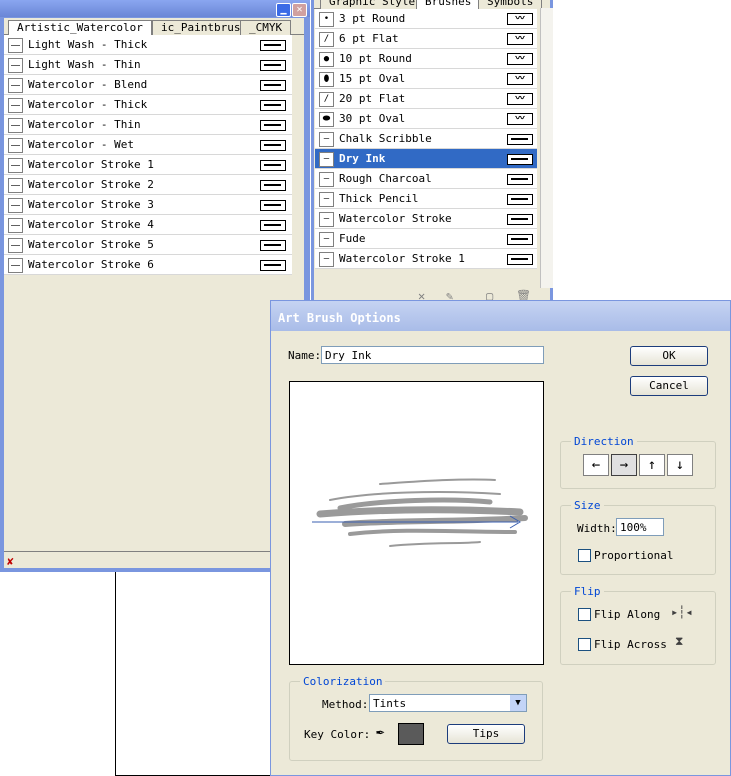 This screenshot has height=776, width=731. What do you see at coordinates (80, 27) in the screenshot?
I see `tab-artistic-watercolor: Artistic_Watercolor` at bounding box center [80, 27].